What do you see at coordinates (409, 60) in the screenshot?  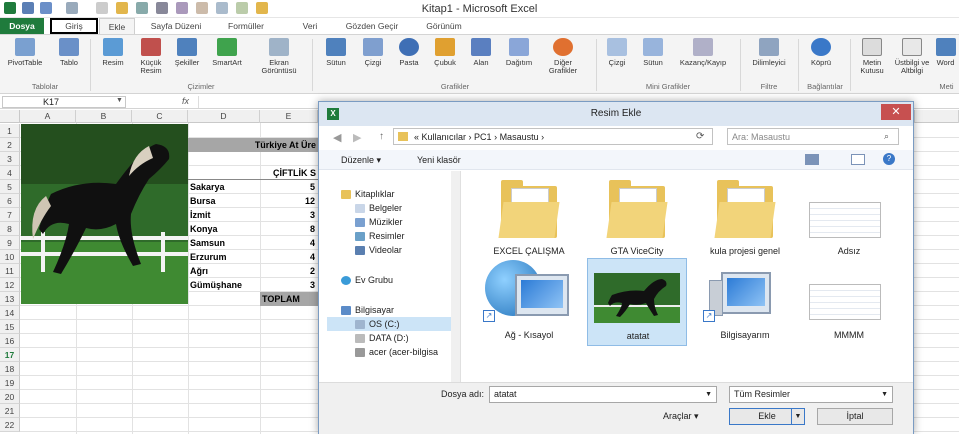 I see `pie-chart-button: Pasta` at bounding box center [409, 60].